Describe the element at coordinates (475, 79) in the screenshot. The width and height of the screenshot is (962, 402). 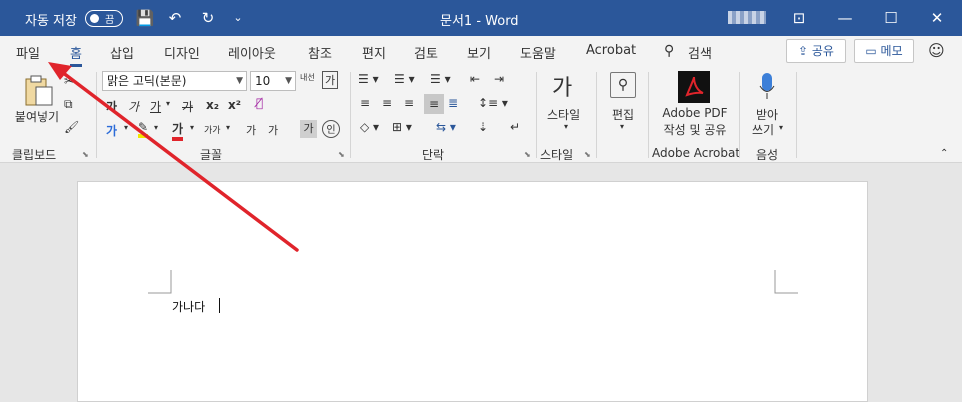
I see `decrease-indent-icon: ⇤` at that location.